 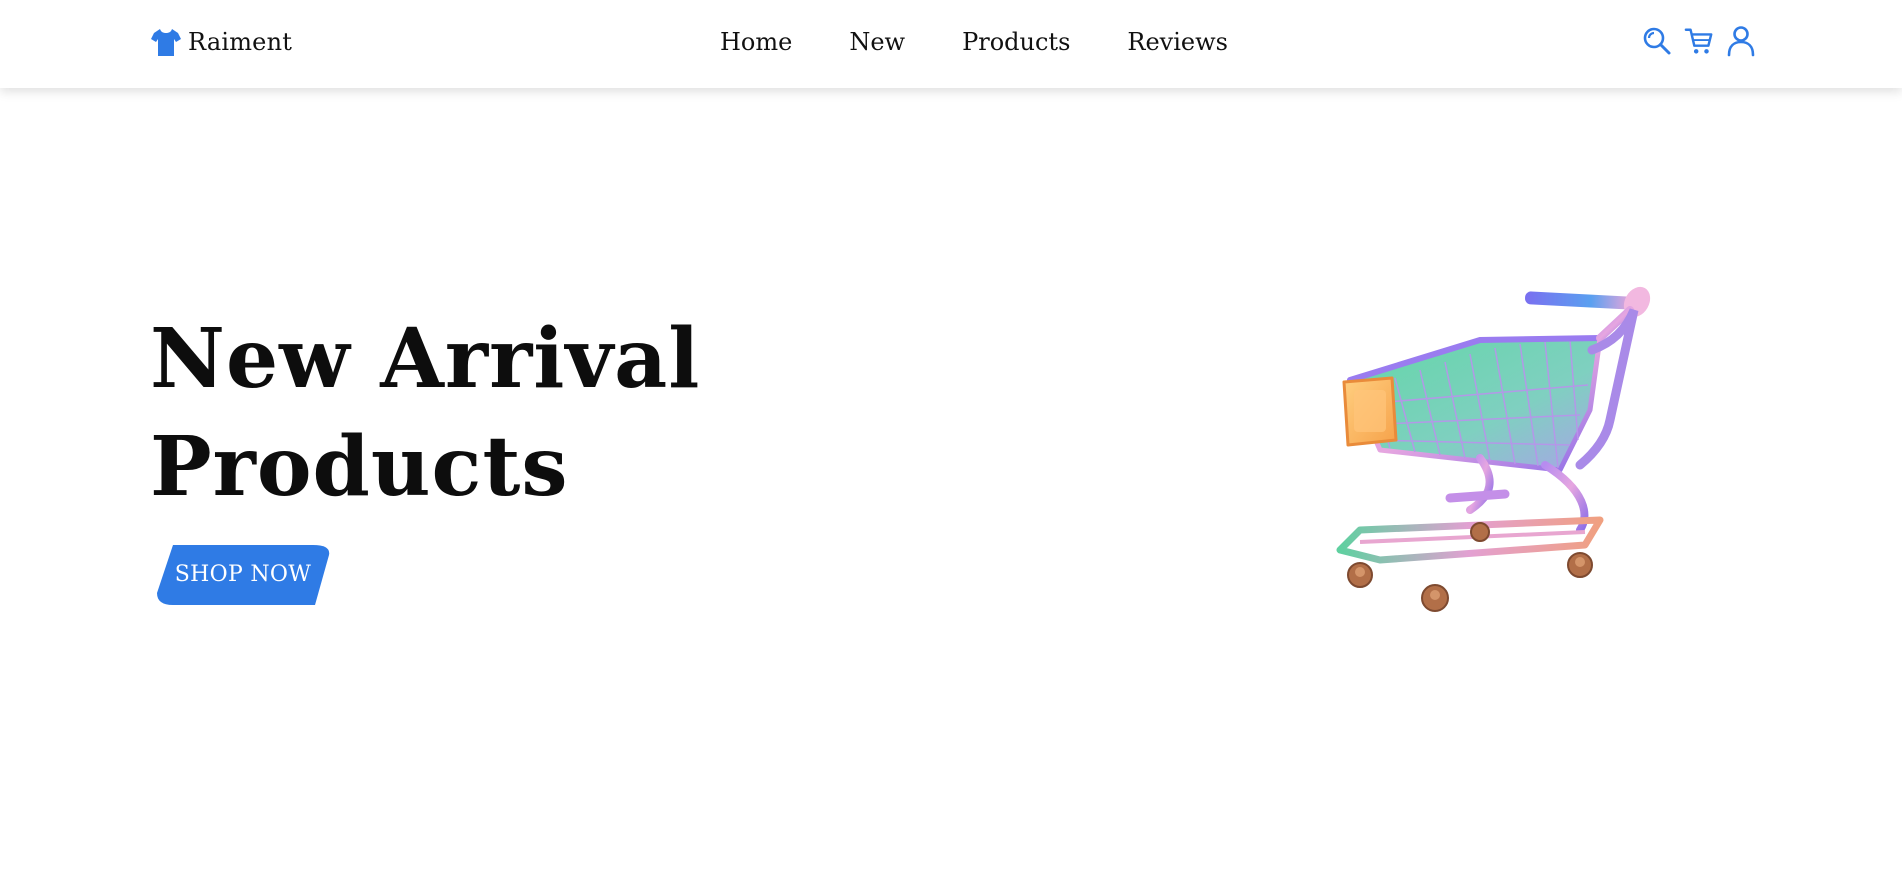 I want to click on nav-link-reviews: Reviews, so click(x=1177, y=42).